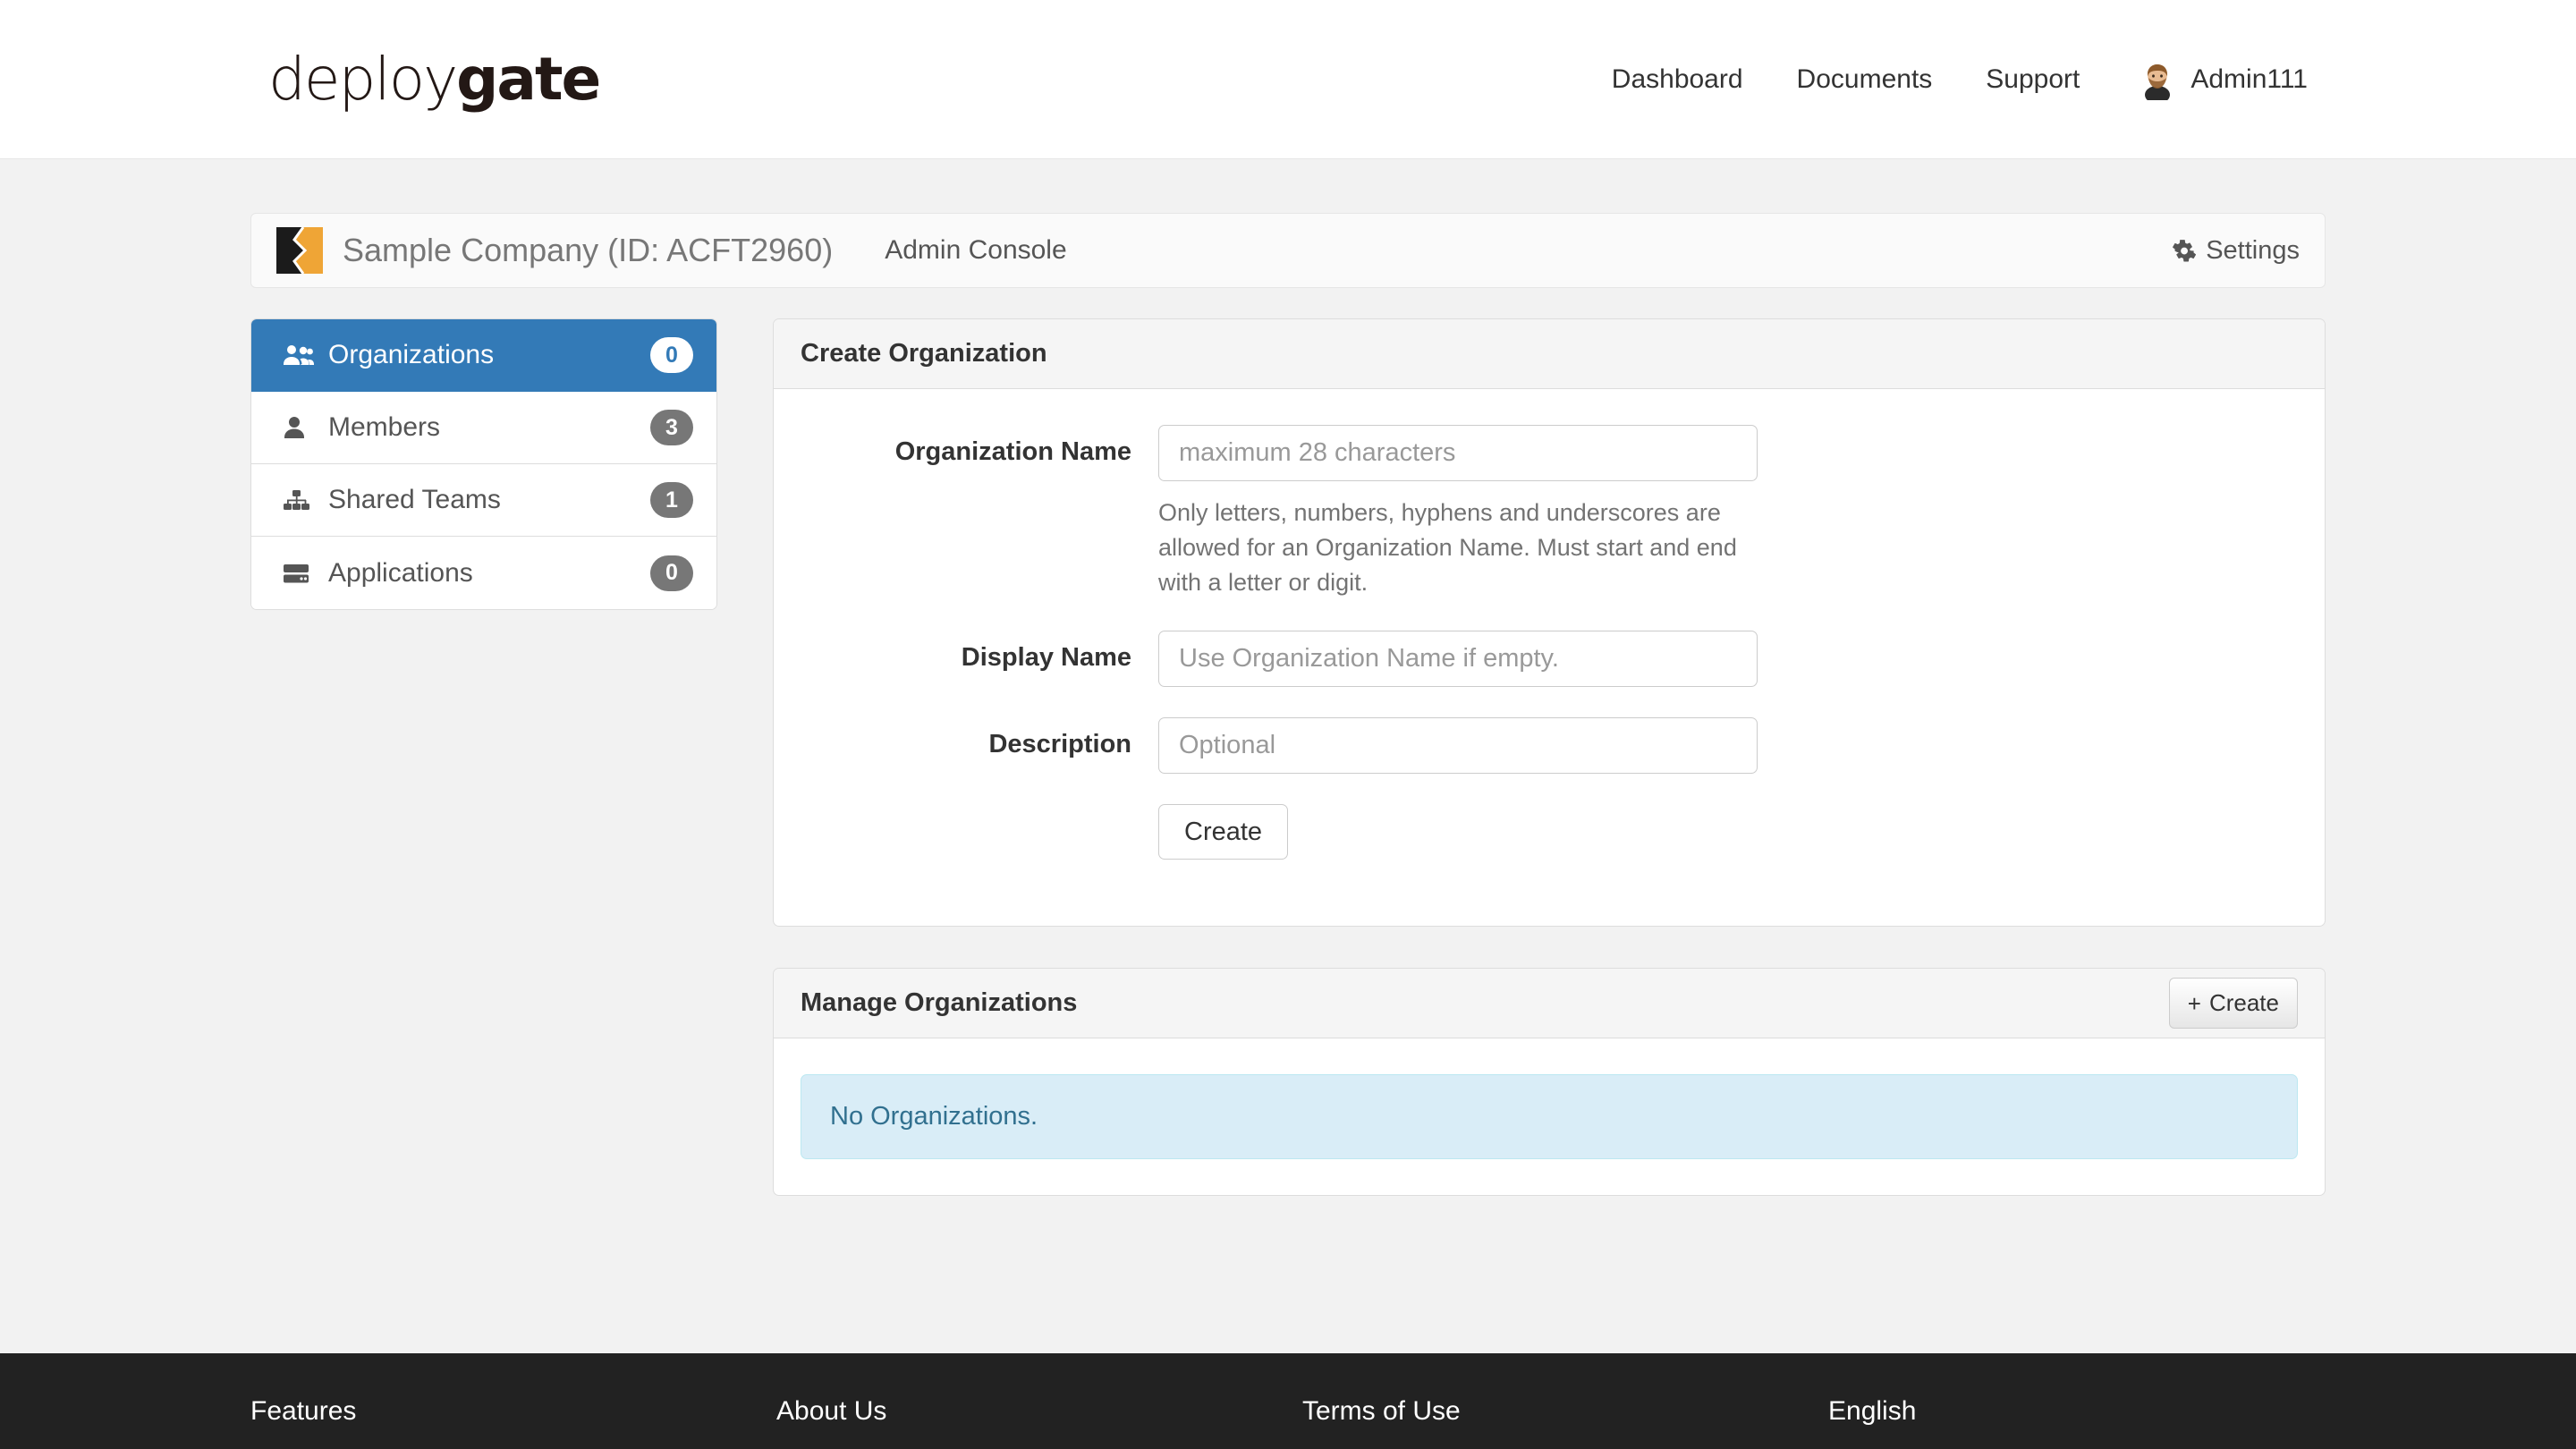 The height and width of the screenshot is (1449, 2576). What do you see at coordinates (298, 500) in the screenshot?
I see `sitemap-icon` at bounding box center [298, 500].